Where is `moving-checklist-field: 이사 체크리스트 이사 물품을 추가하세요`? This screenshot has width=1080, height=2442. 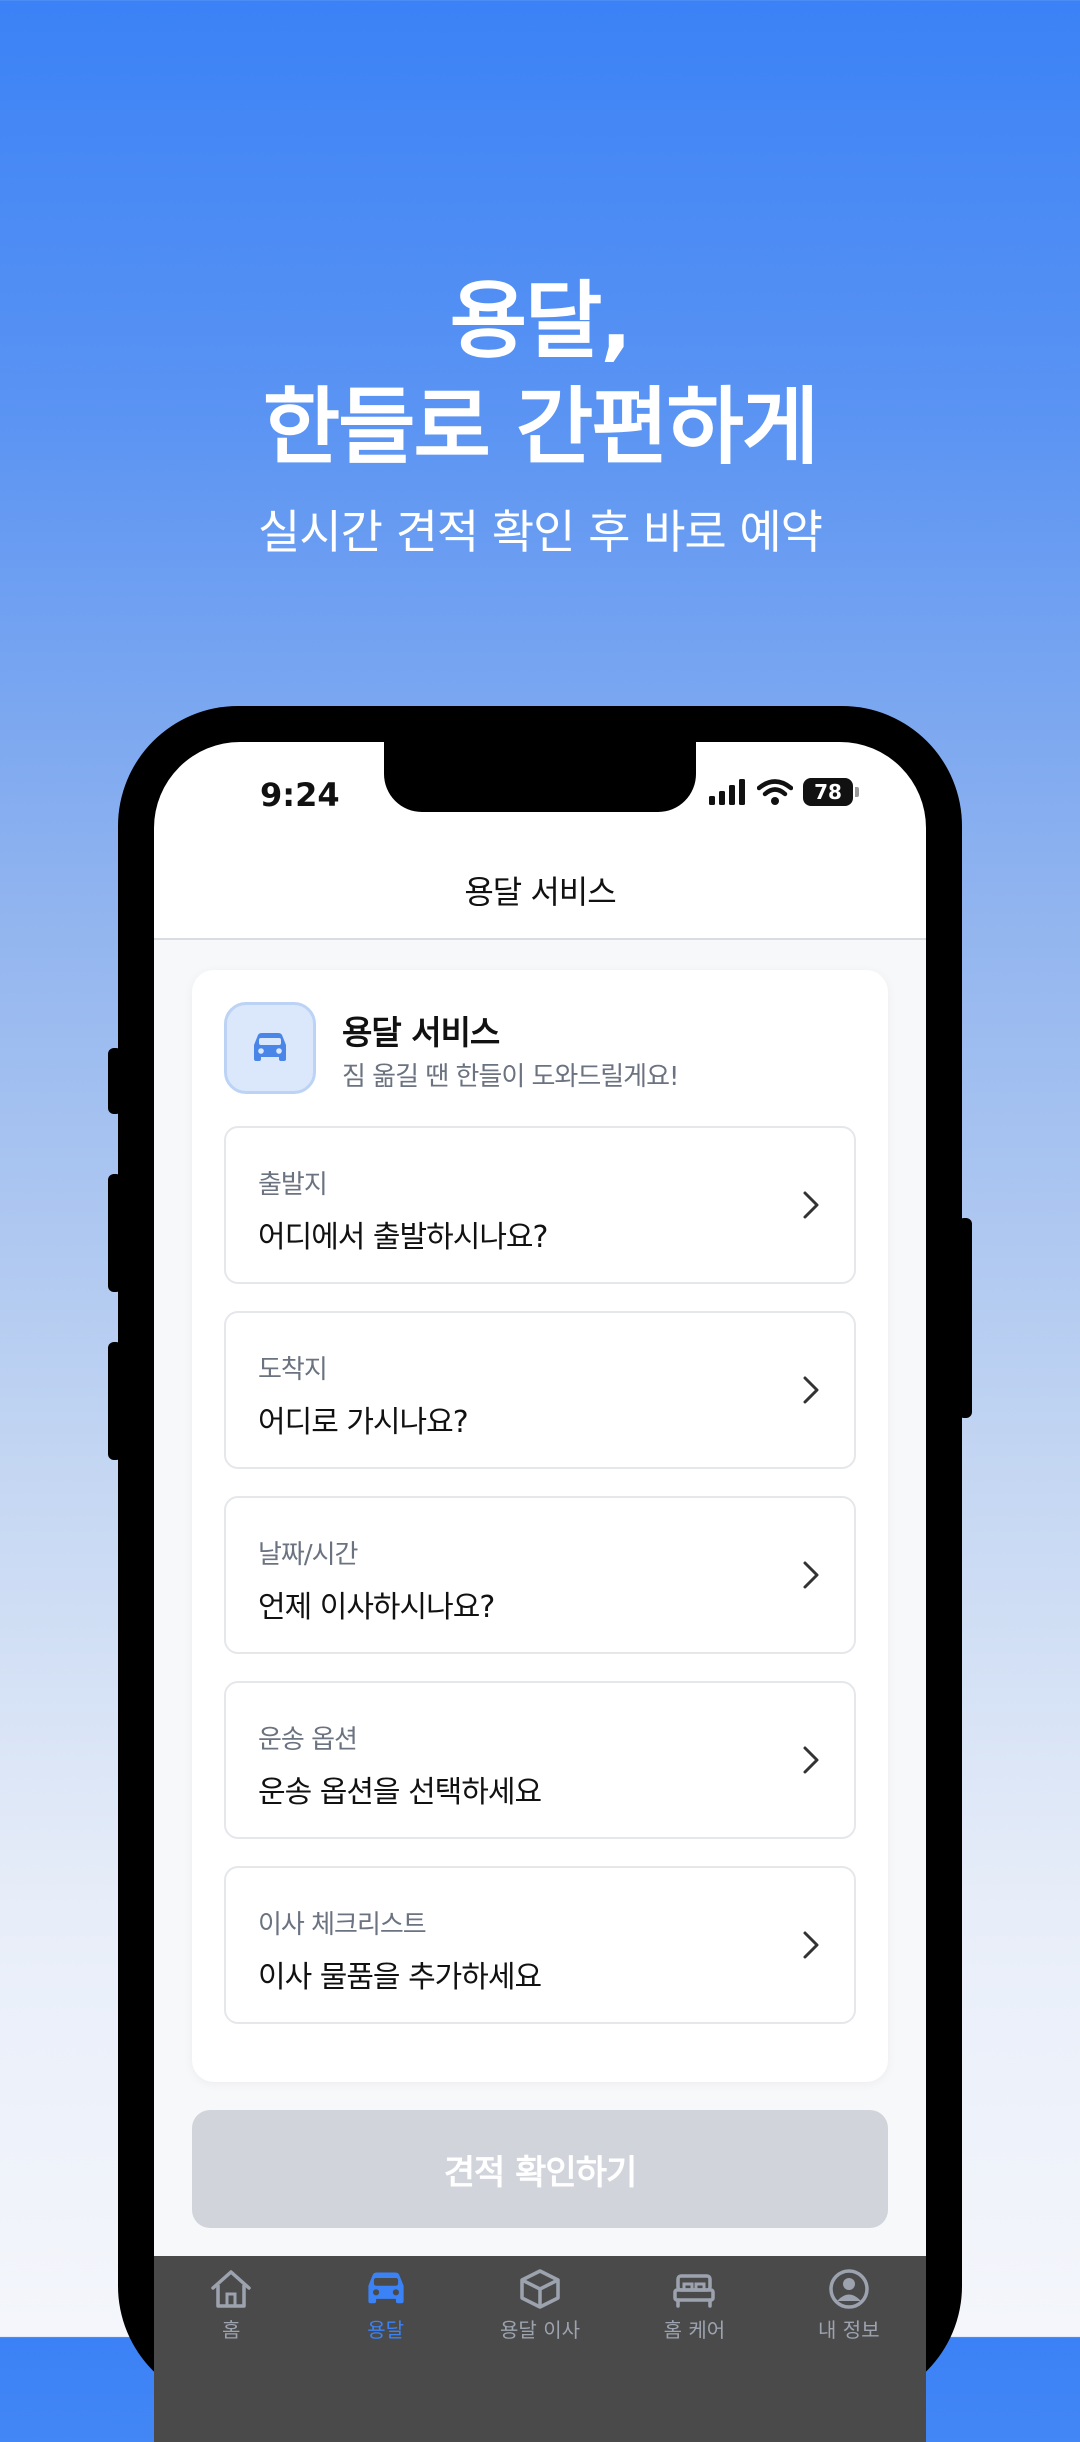
moving-checklist-field: 이사 체크리스트 이사 물품을 추가하세요 is located at coordinates (540, 1945).